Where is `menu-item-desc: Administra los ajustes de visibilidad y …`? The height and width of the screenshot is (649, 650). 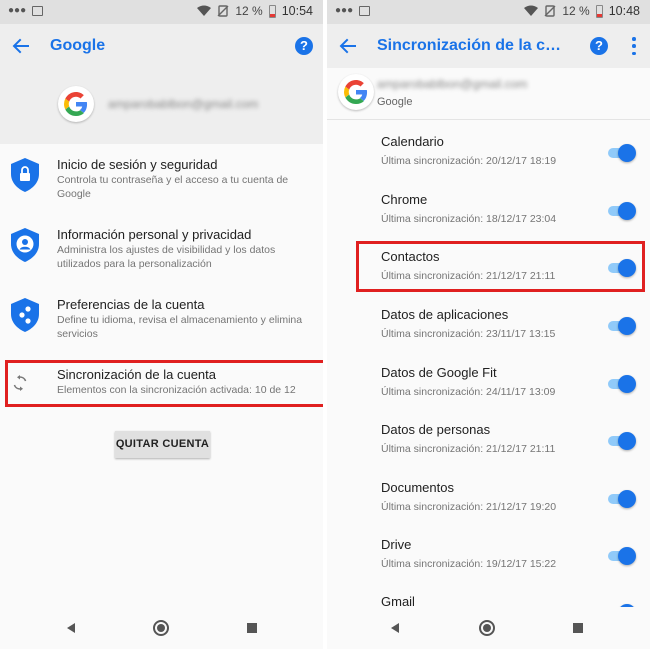
menu-item-desc: Administra los ajustes de visibilidad y … is located at coordinates (166, 257).